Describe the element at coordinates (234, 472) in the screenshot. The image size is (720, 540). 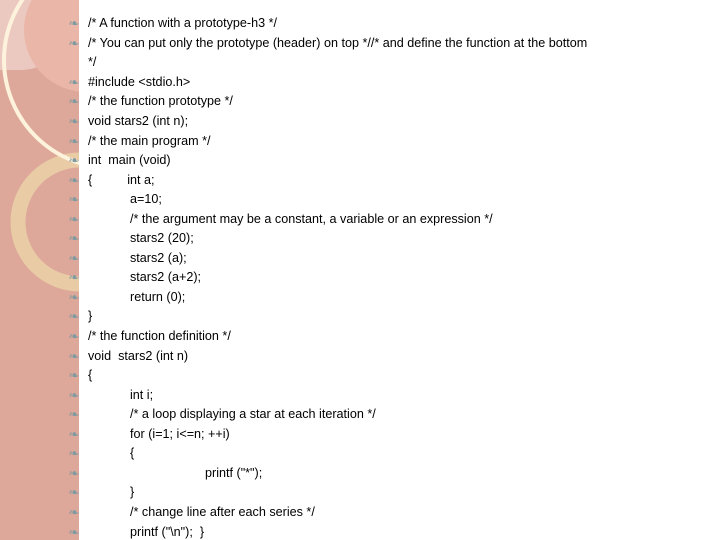
I see `code-line-text: printf ("*");` at that location.